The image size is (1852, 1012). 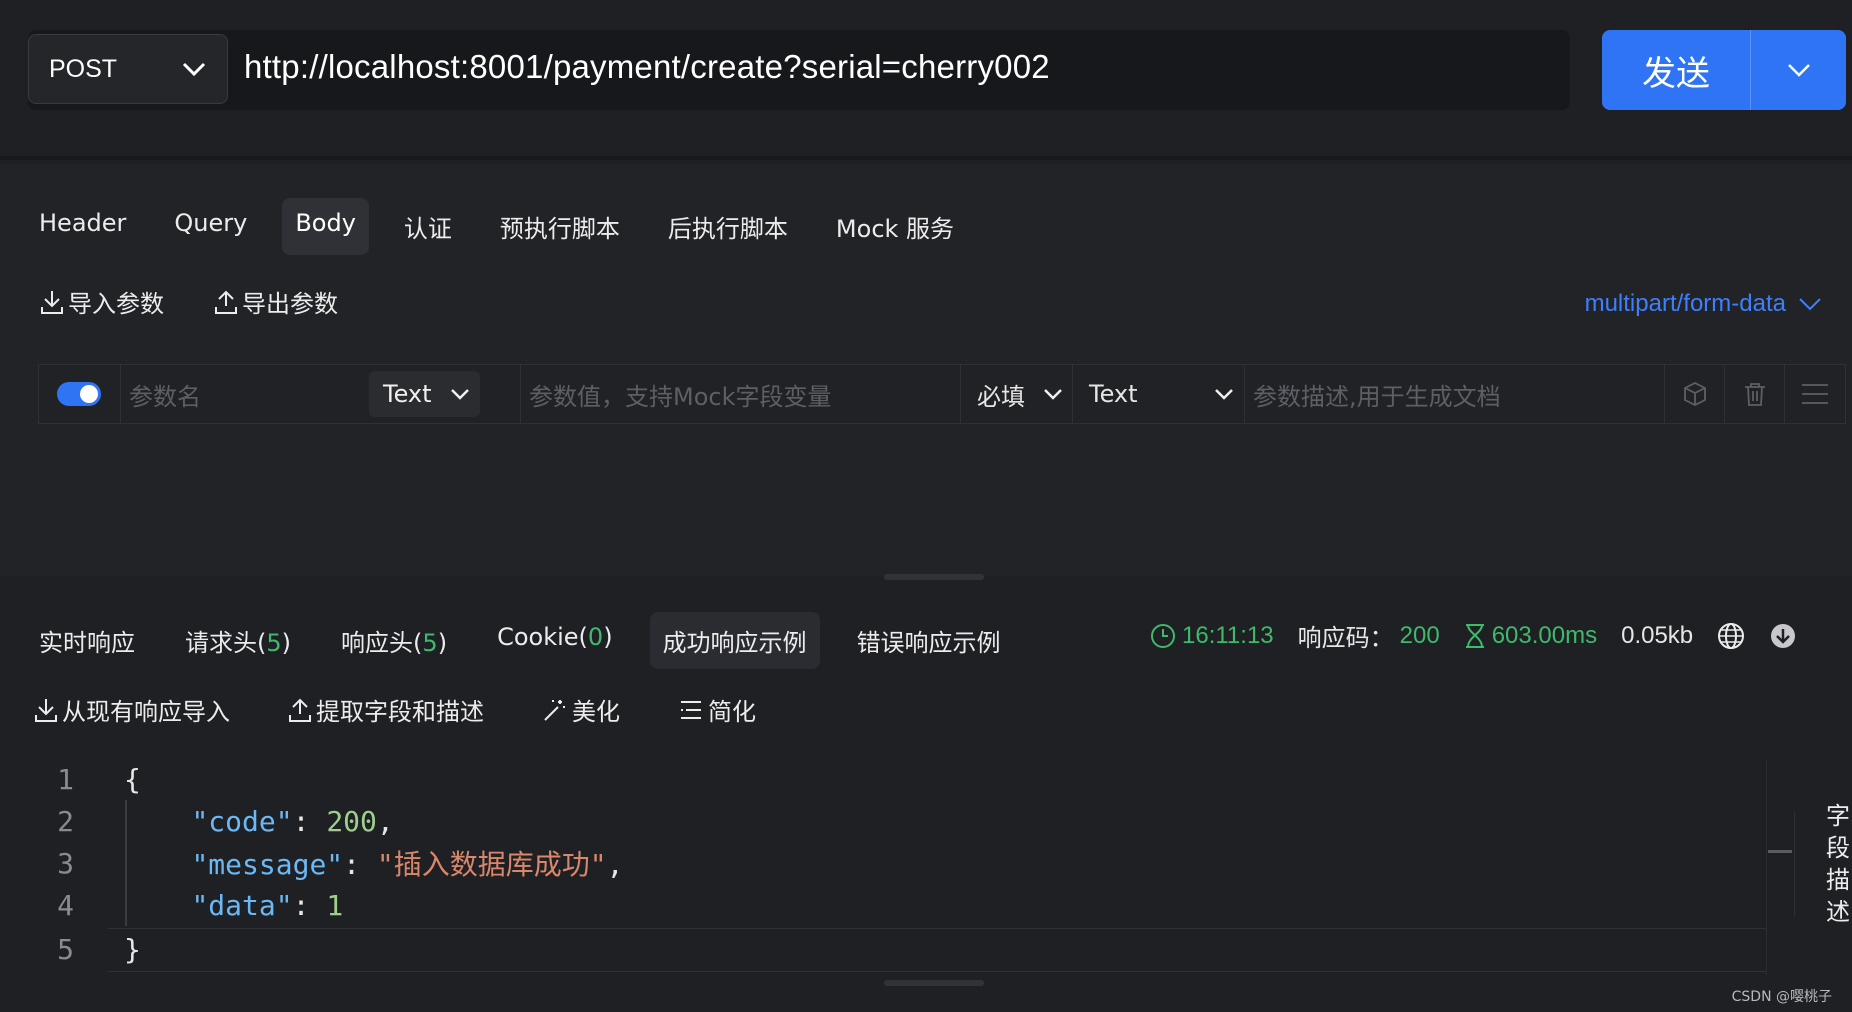 I want to click on code-line: 3 "message": "插入数据库成功",, so click(x=311, y=863).